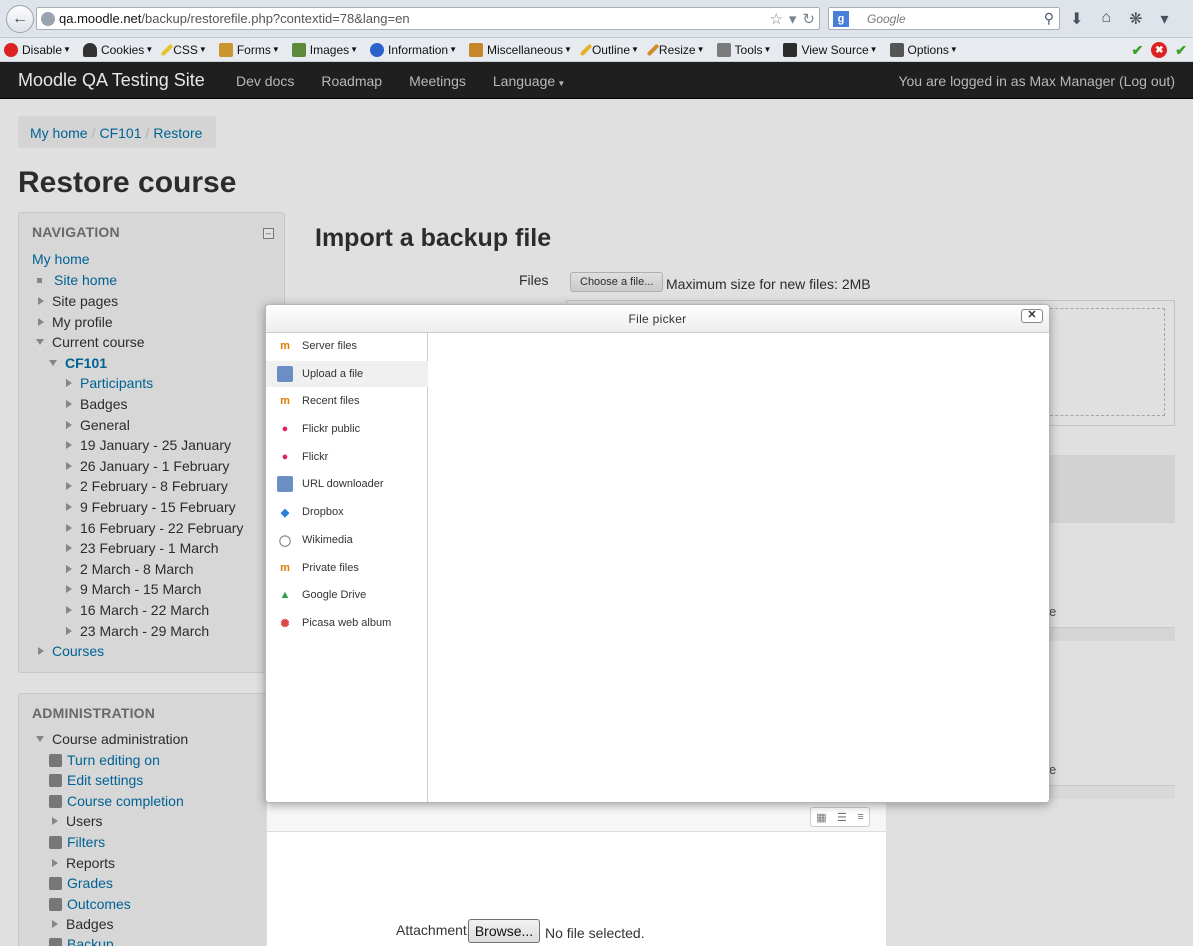 Image resolution: width=1193 pixels, height=946 pixels. What do you see at coordinates (653, 49) in the screenshot?
I see `resize-icon` at bounding box center [653, 49].